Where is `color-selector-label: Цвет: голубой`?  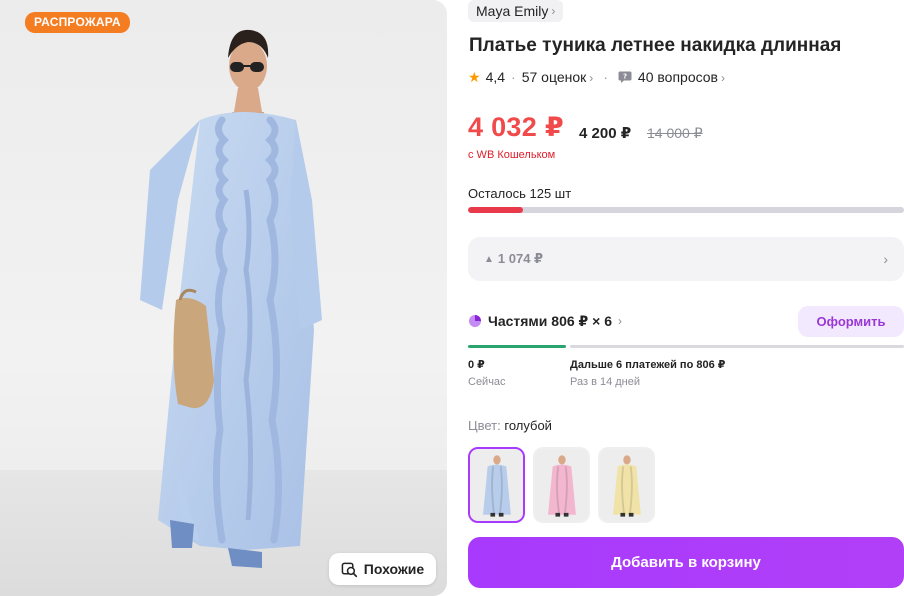
color-selector-label: Цвет: голубой is located at coordinates (510, 425).